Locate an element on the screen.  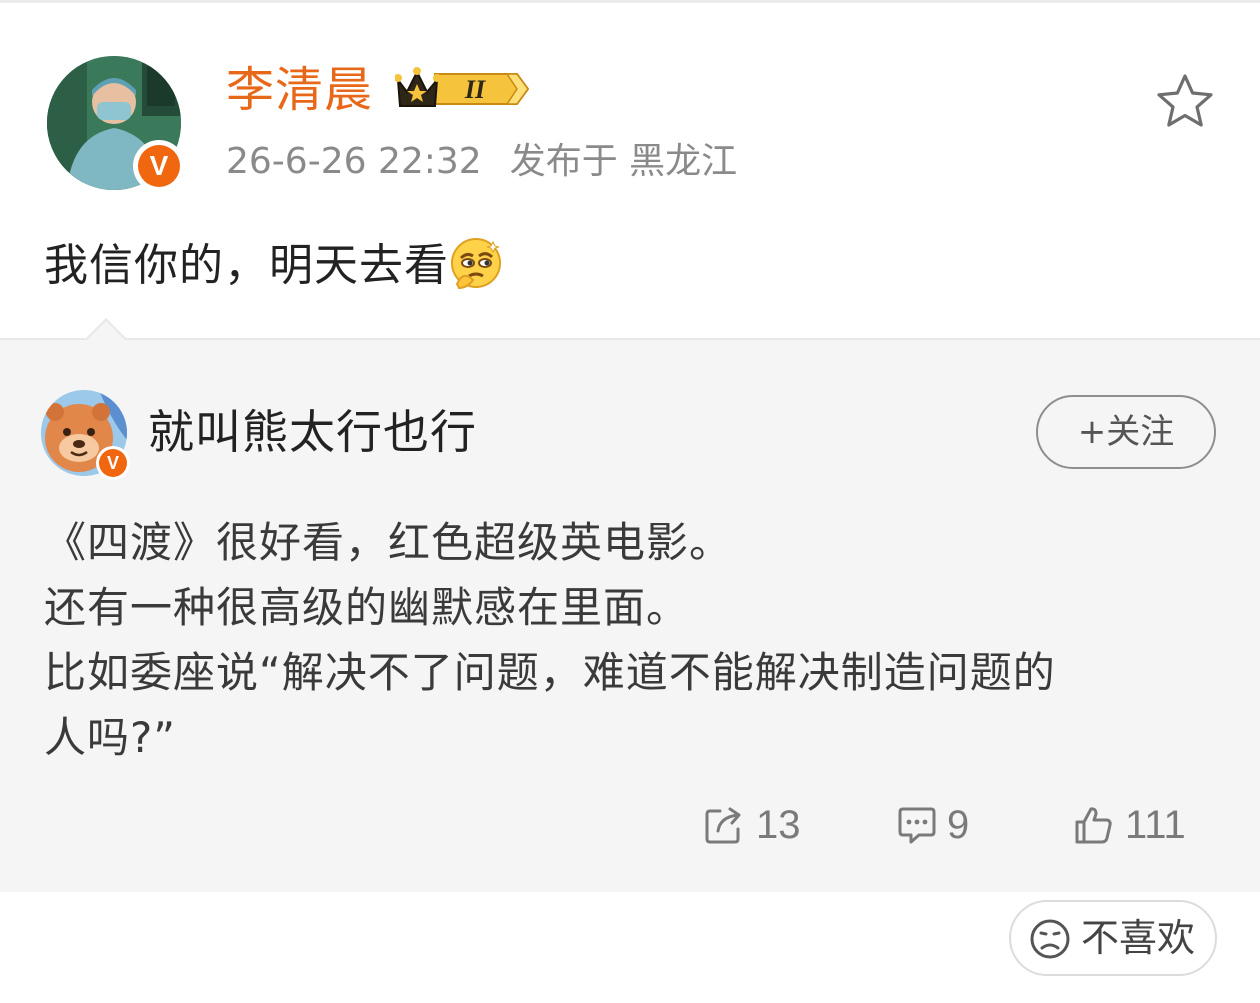
star-icon is located at coordinates (1185, 100).